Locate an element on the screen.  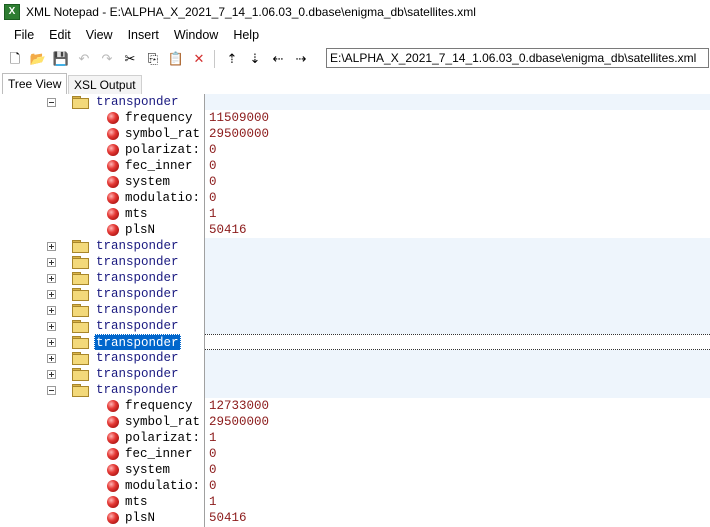
attribute-name: polarizat: is located at coordinates (162, 438).